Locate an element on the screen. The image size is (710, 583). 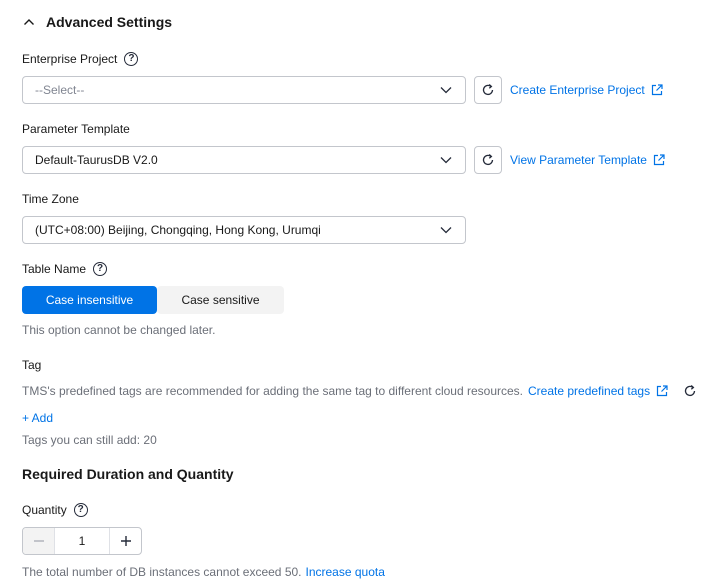
enterprise-project-placeholder: --Select-- is located at coordinates (60, 90).